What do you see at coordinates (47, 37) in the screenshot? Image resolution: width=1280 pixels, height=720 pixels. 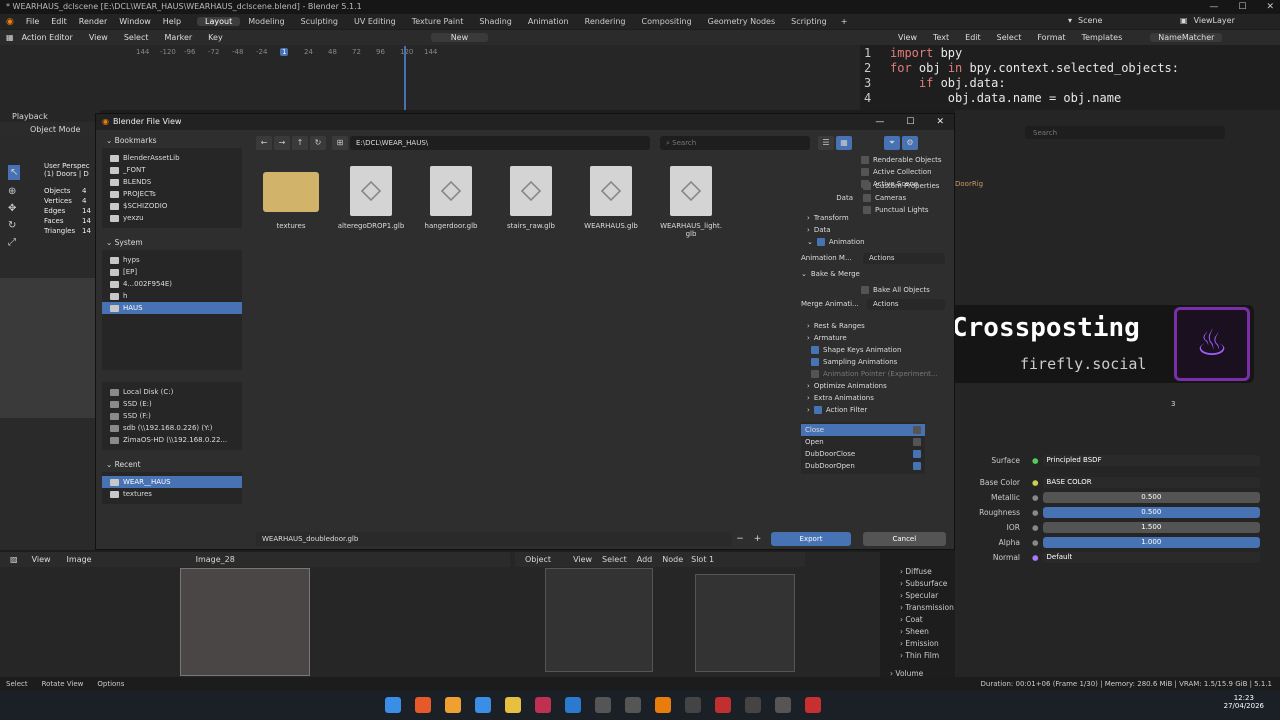 I see `action-editor-mode: Action Editor` at bounding box center [47, 37].